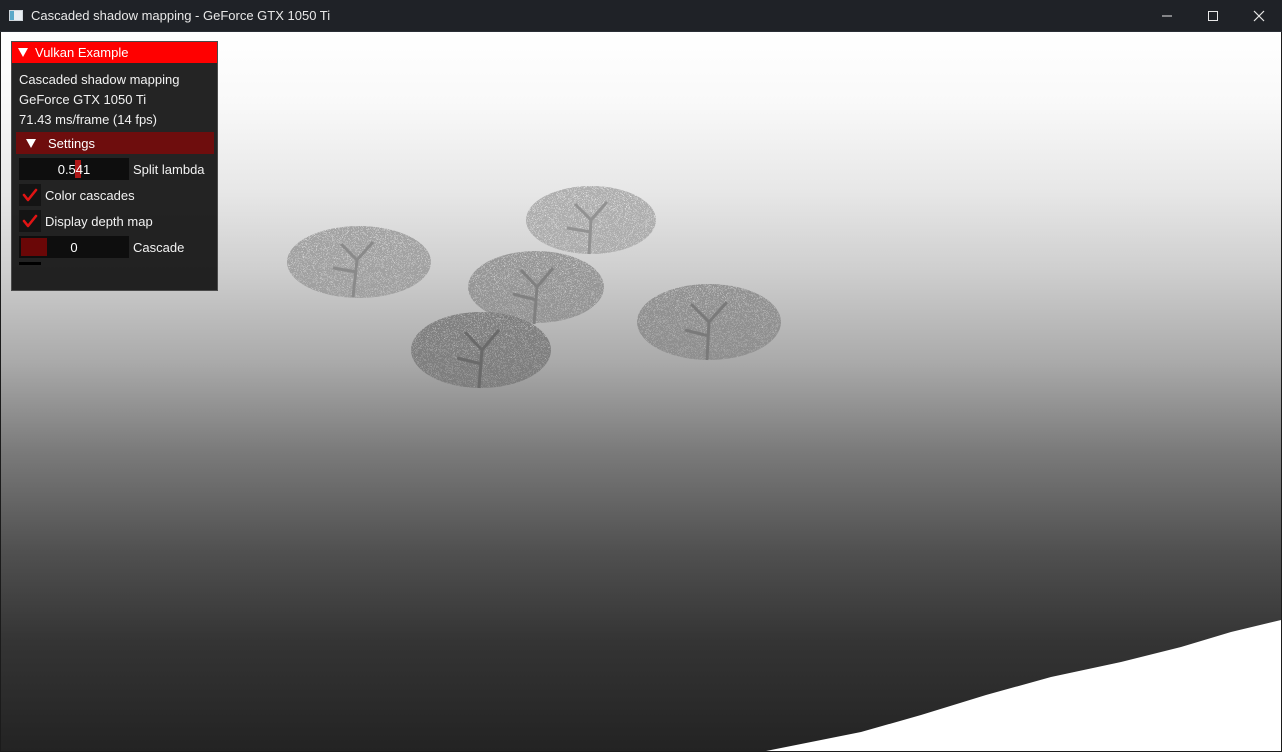  What do you see at coordinates (90, 195) in the screenshot?
I see `color-cascades-label: Color cascades` at bounding box center [90, 195].